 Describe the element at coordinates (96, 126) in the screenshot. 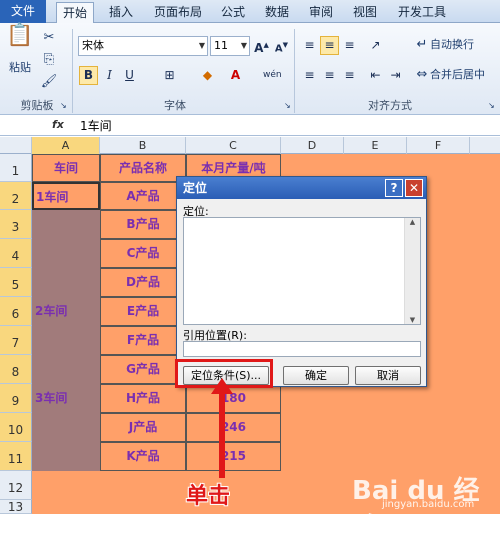

I see `formula-input: 1车间` at that location.